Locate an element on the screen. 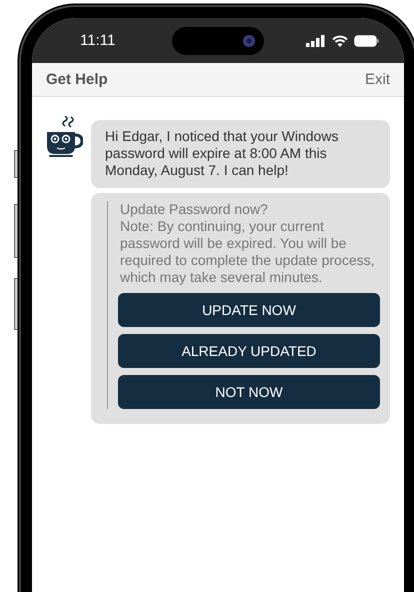 Image resolution: width=414 pixels, height=592 pixels. battery-icon is located at coordinates (367, 40).